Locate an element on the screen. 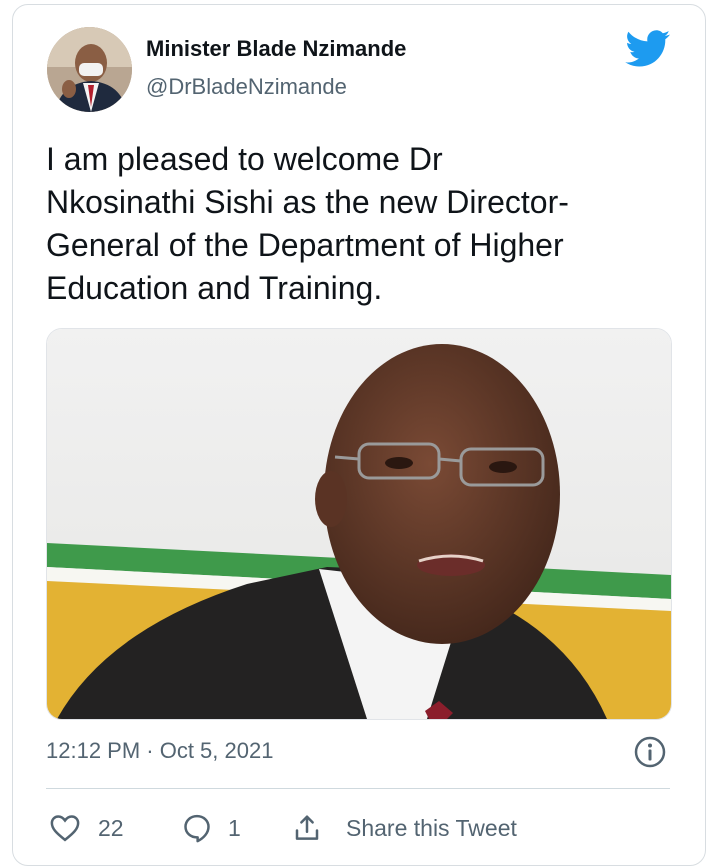  tweet-text-line: Education and Training. is located at coordinates (214, 288).